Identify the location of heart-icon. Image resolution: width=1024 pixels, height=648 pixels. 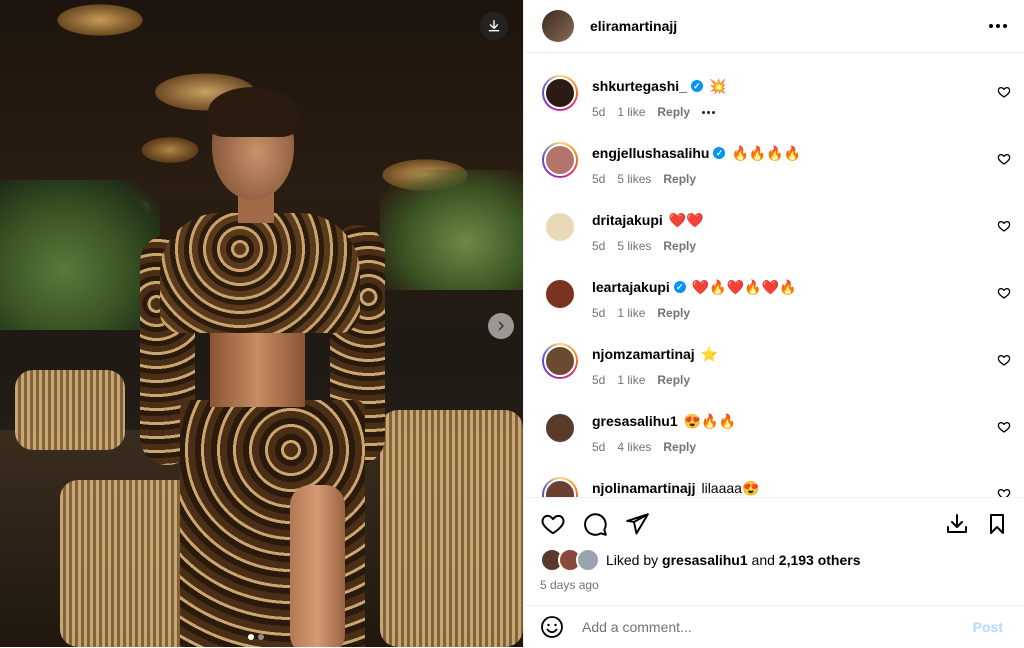
(553, 524).